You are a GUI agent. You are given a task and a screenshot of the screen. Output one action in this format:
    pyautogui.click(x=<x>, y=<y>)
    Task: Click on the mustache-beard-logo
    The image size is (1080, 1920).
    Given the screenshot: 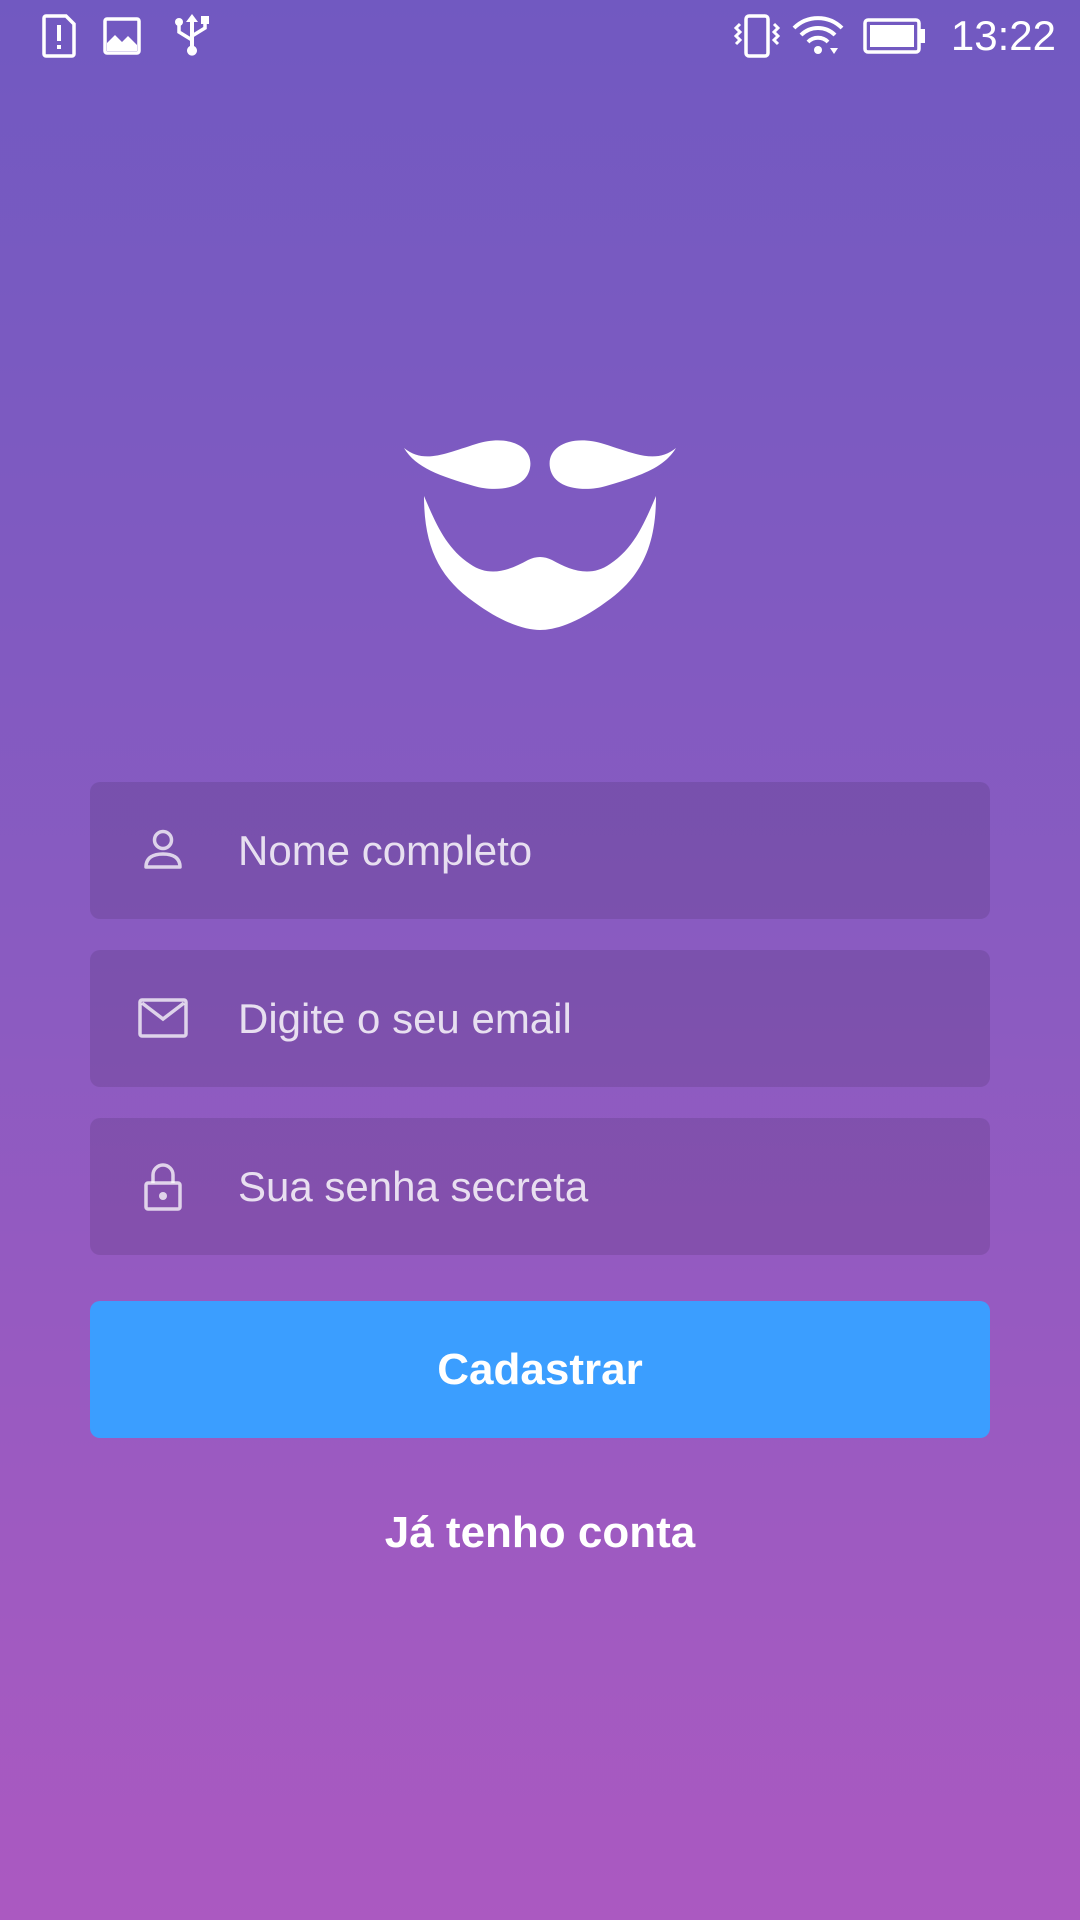 What is the action you would take?
    pyautogui.click(x=540, y=530)
    